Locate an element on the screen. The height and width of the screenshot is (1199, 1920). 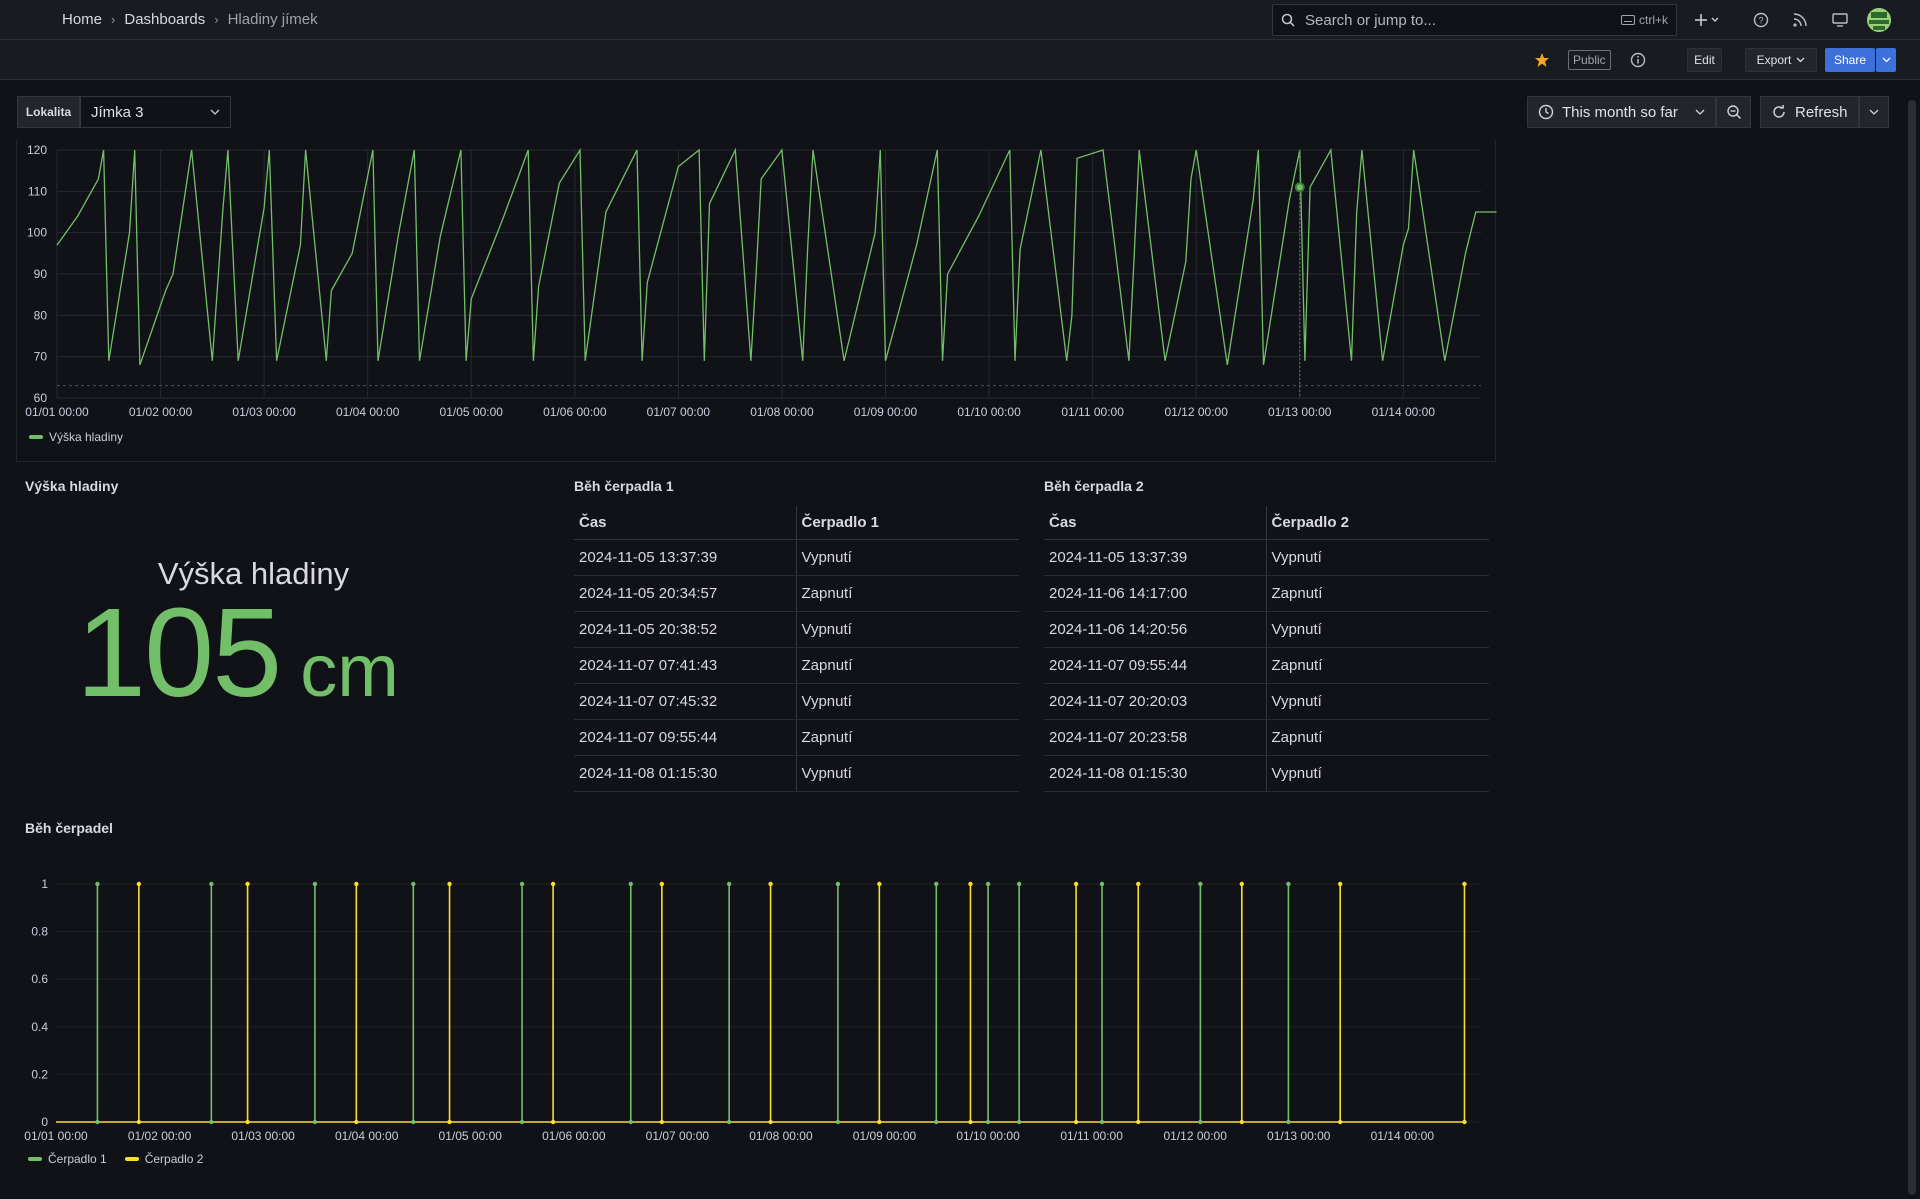
column-header-pump1: Čerpadlo 1 is located at coordinates (907, 523).